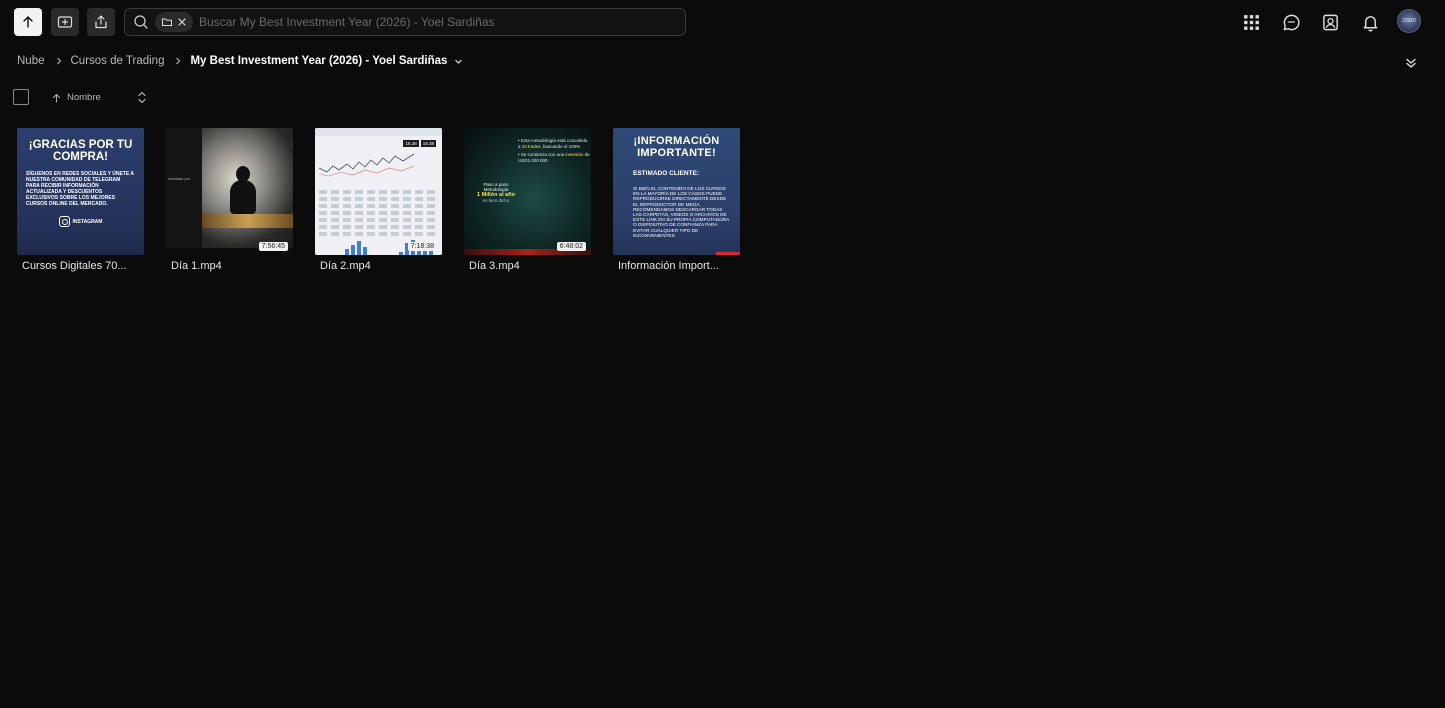 This screenshot has height=708, width=1445. What do you see at coordinates (87, 221) in the screenshot?
I see `thumb-social-label: INSTAGRAM` at bounding box center [87, 221].